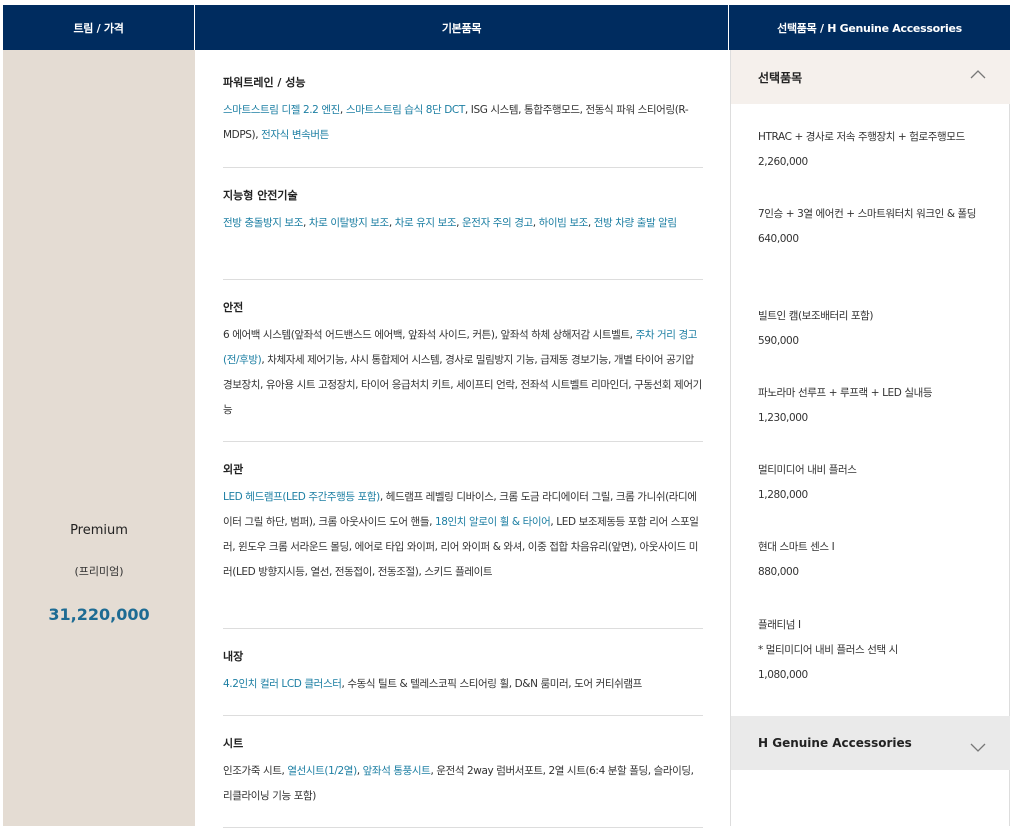 This screenshot has width=1015, height=828. What do you see at coordinates (873, 329) in the screenshot?
I see `option-item: 빌트인 캠(보조배터리 포함) 590,000` at bounding box center [873, 329].